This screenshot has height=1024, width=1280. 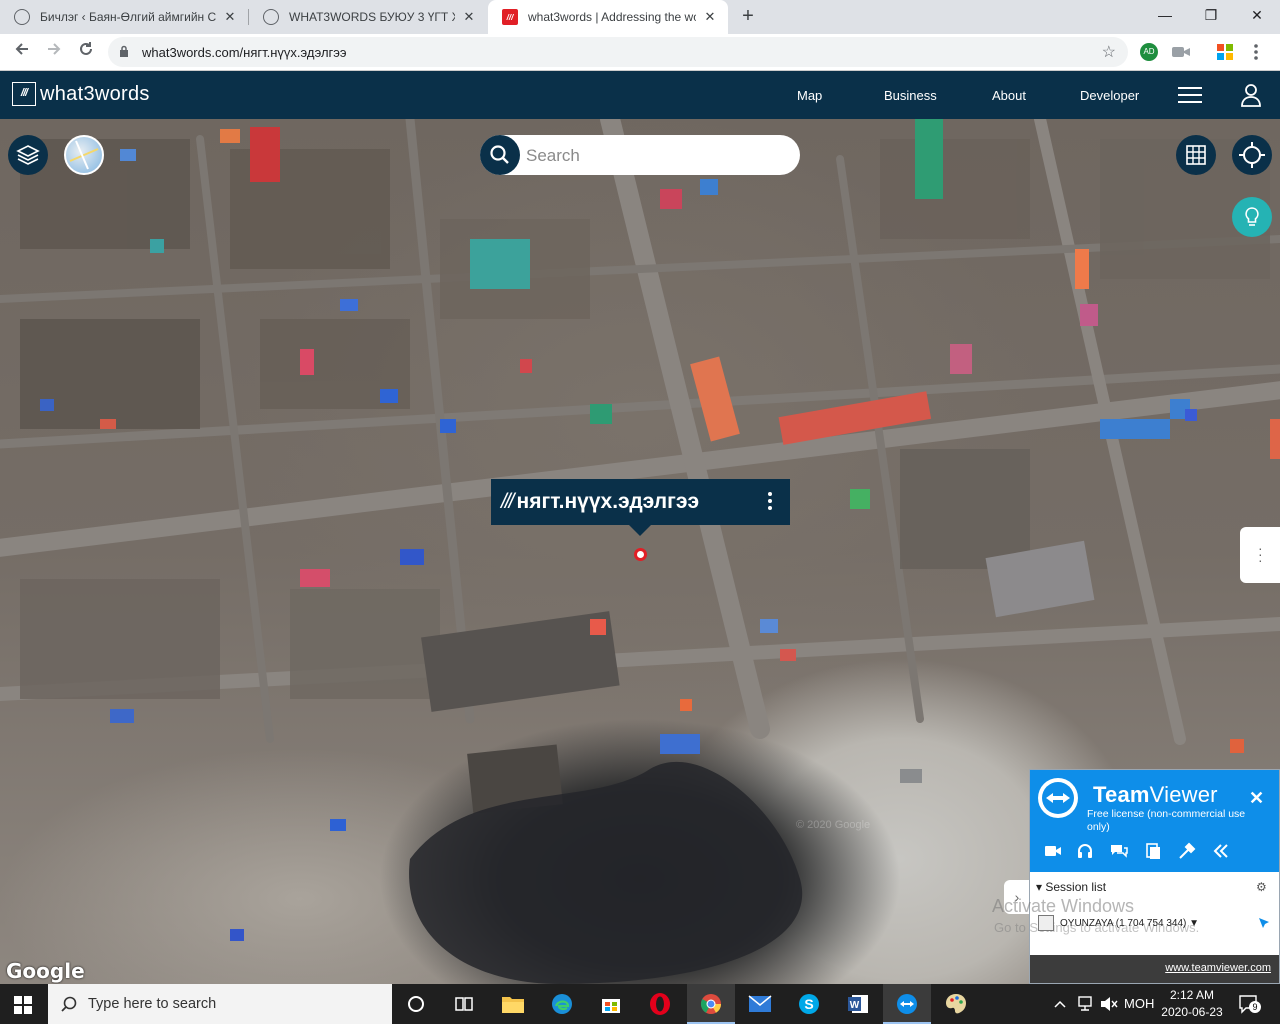 I want to click on word-button: W, so click(x=858, y=1004).